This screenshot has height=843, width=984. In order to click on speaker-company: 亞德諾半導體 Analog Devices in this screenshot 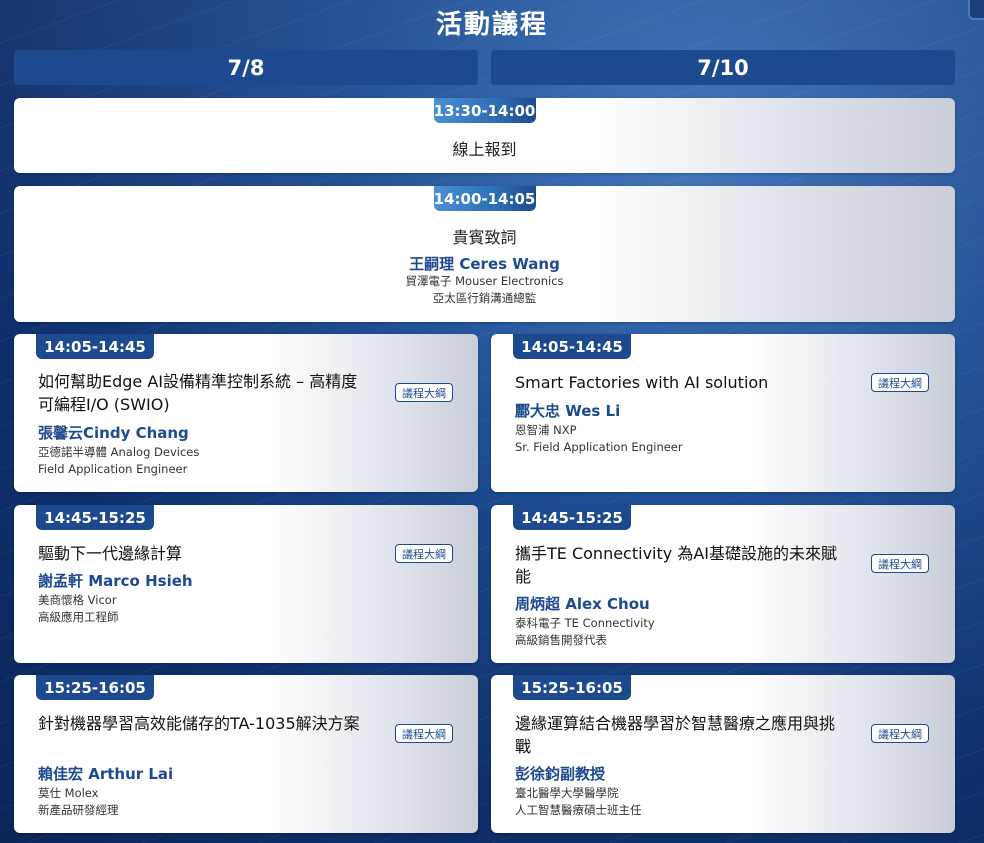, I will do `click(119, 452)`.